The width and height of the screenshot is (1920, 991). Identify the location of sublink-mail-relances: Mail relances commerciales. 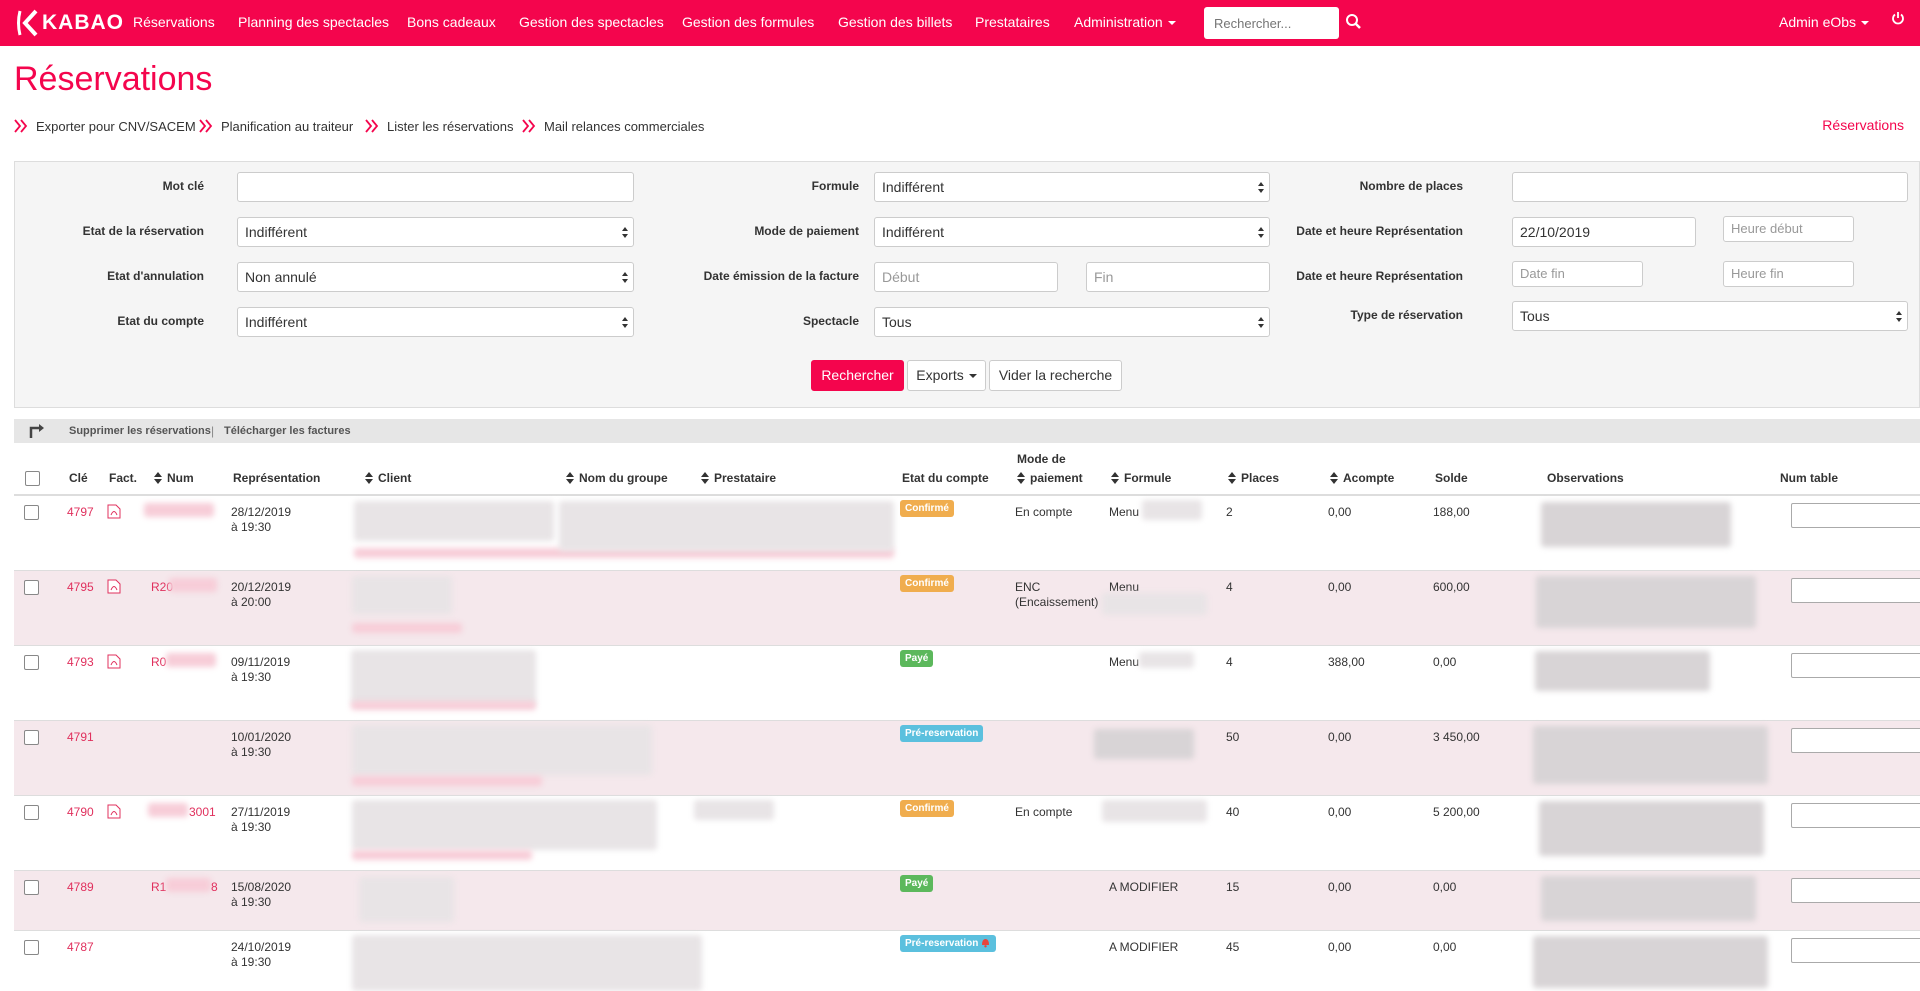
(613, 126).